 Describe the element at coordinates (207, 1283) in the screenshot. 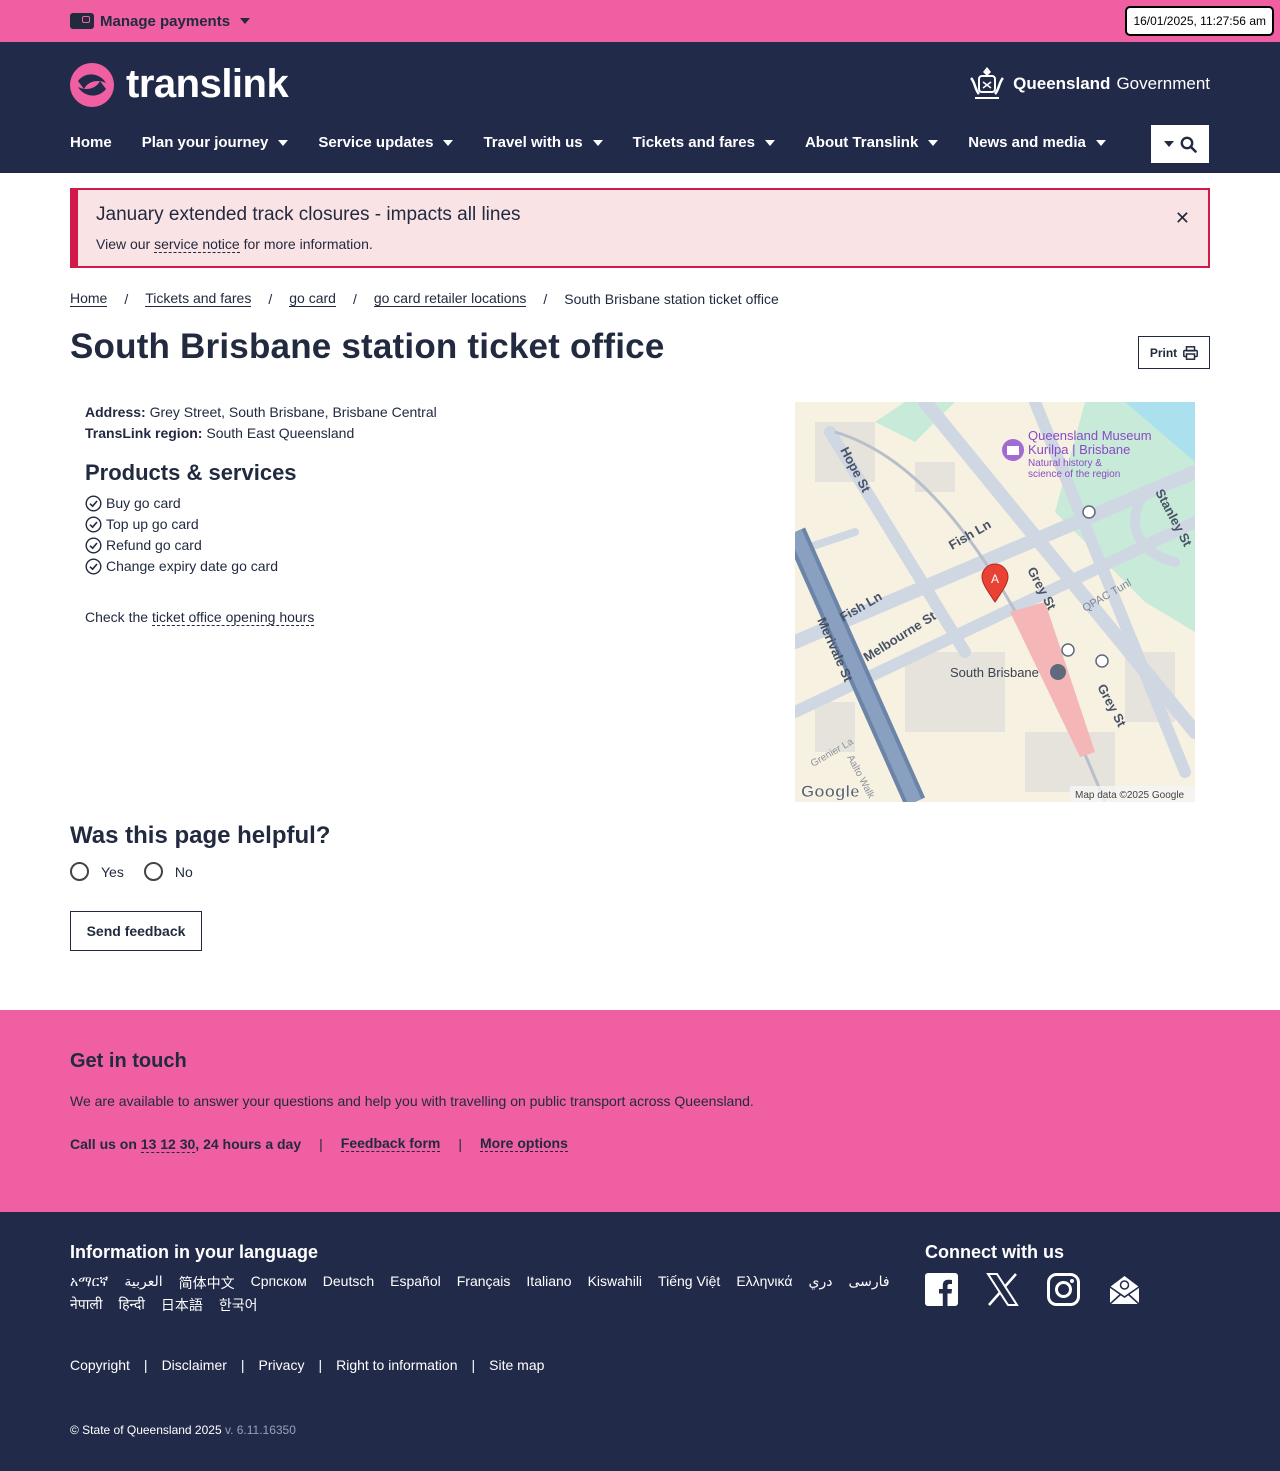

I see `language-link: 简体中文` at that location.